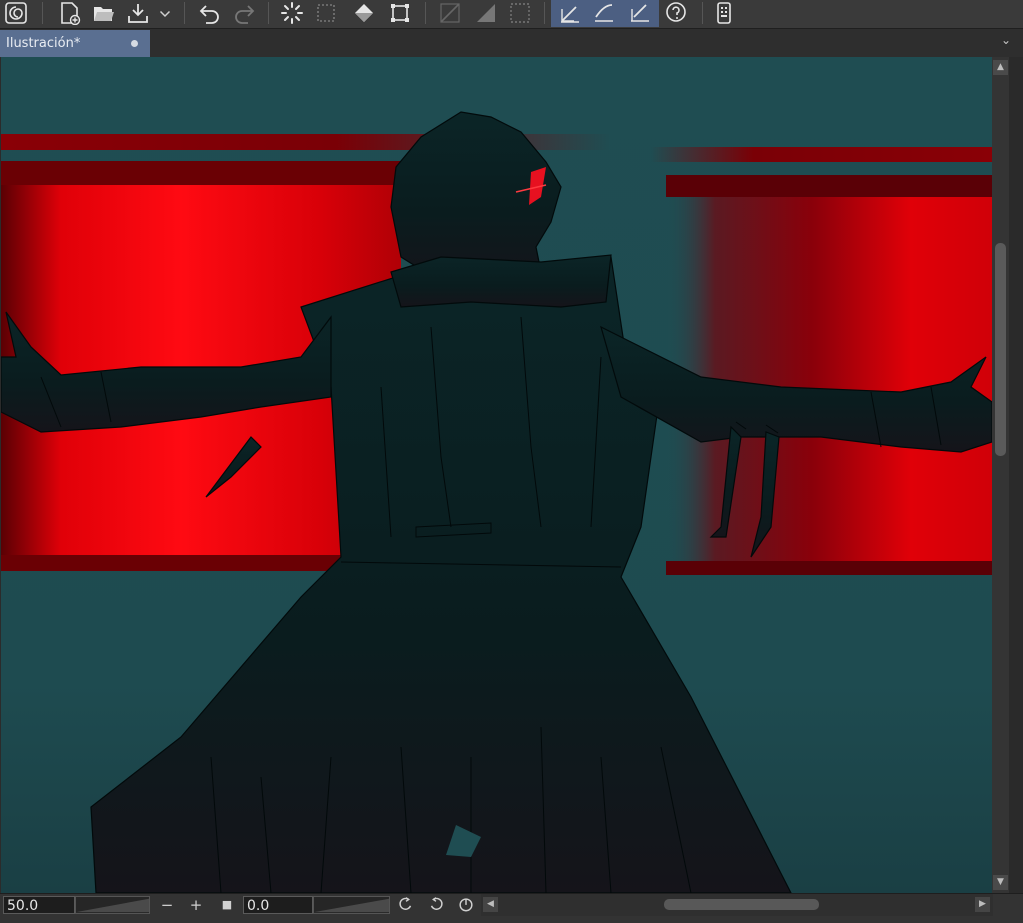  What do you see at coordinates (165, 13) in the screenshot?
I see `dropdown-chevron-icon` at bounding box center [165, 13].